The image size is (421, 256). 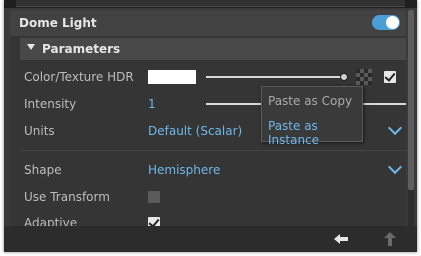 What do you see at coordinates (195, 131) in the screenshot?
I see `units-dropdown: Default (Scalar)` at bounding box center [195, 131].